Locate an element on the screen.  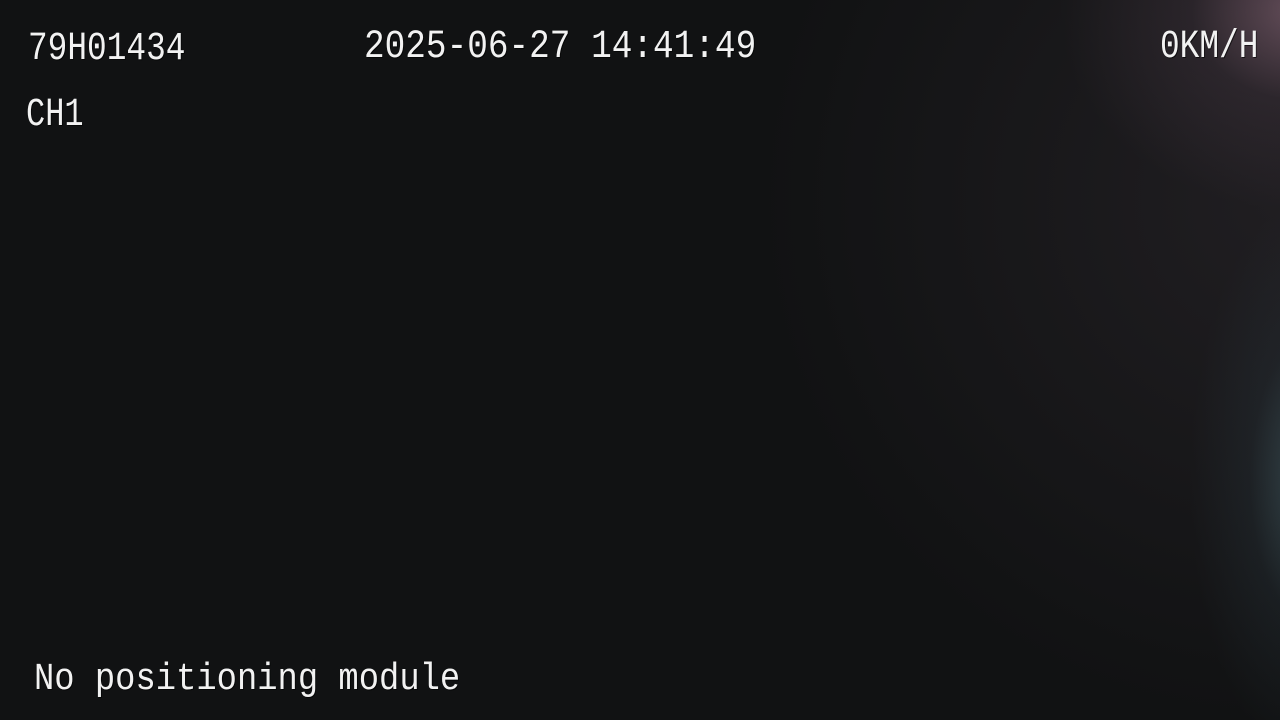
gps-status-label: No positioning module is located at coordinates (247, 679).